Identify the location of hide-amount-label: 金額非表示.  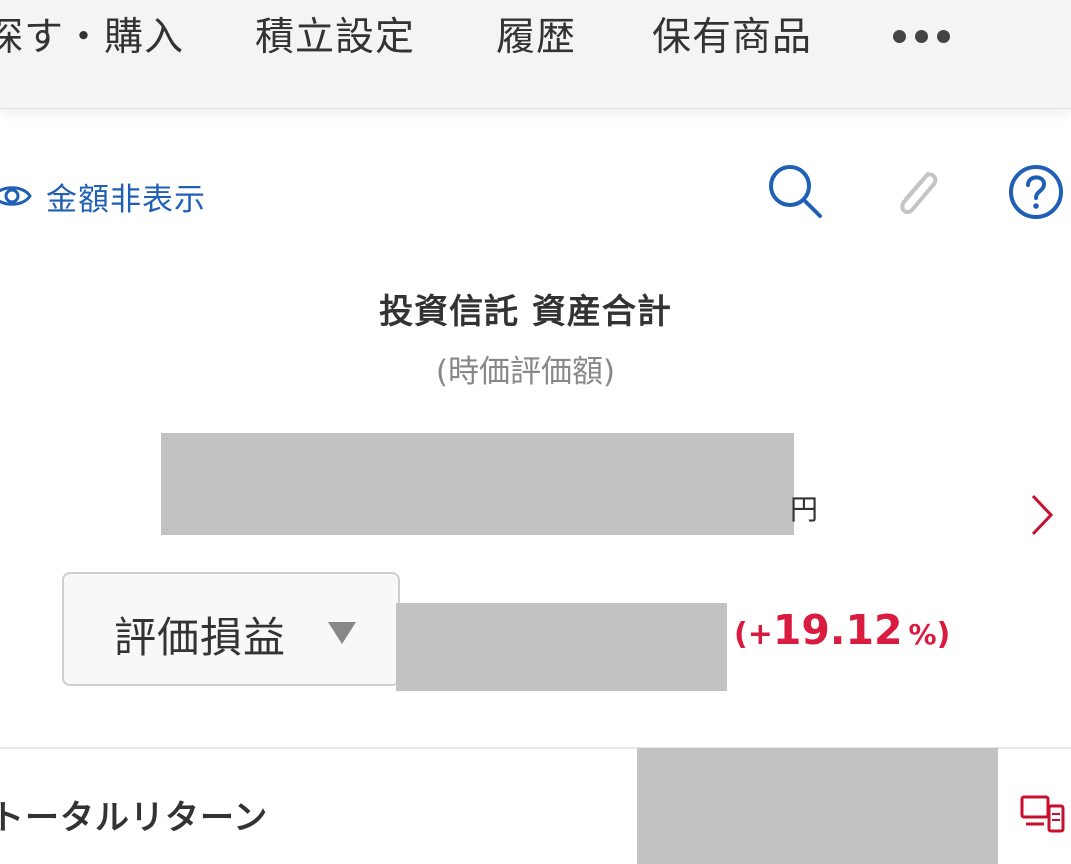
(126, 199).